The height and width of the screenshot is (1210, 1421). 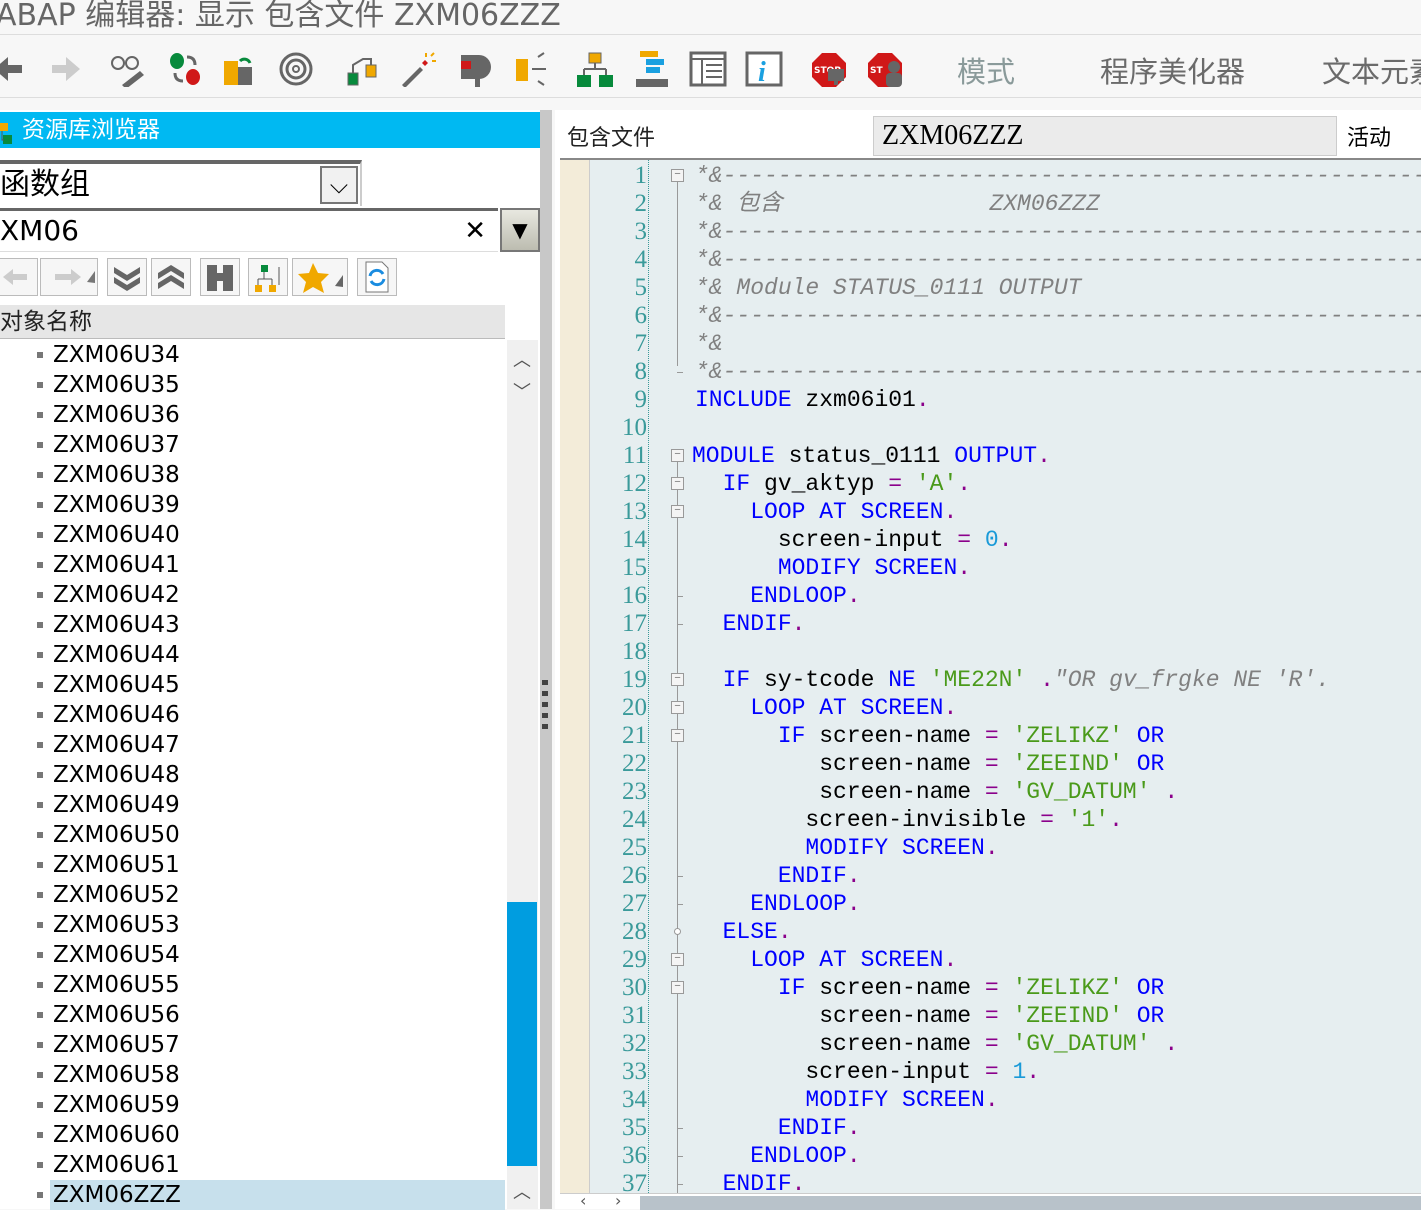 What do you see at coordinates (764, 69) in the screenshot?
I see `info-icon: i` at bounding box center [764, 69].